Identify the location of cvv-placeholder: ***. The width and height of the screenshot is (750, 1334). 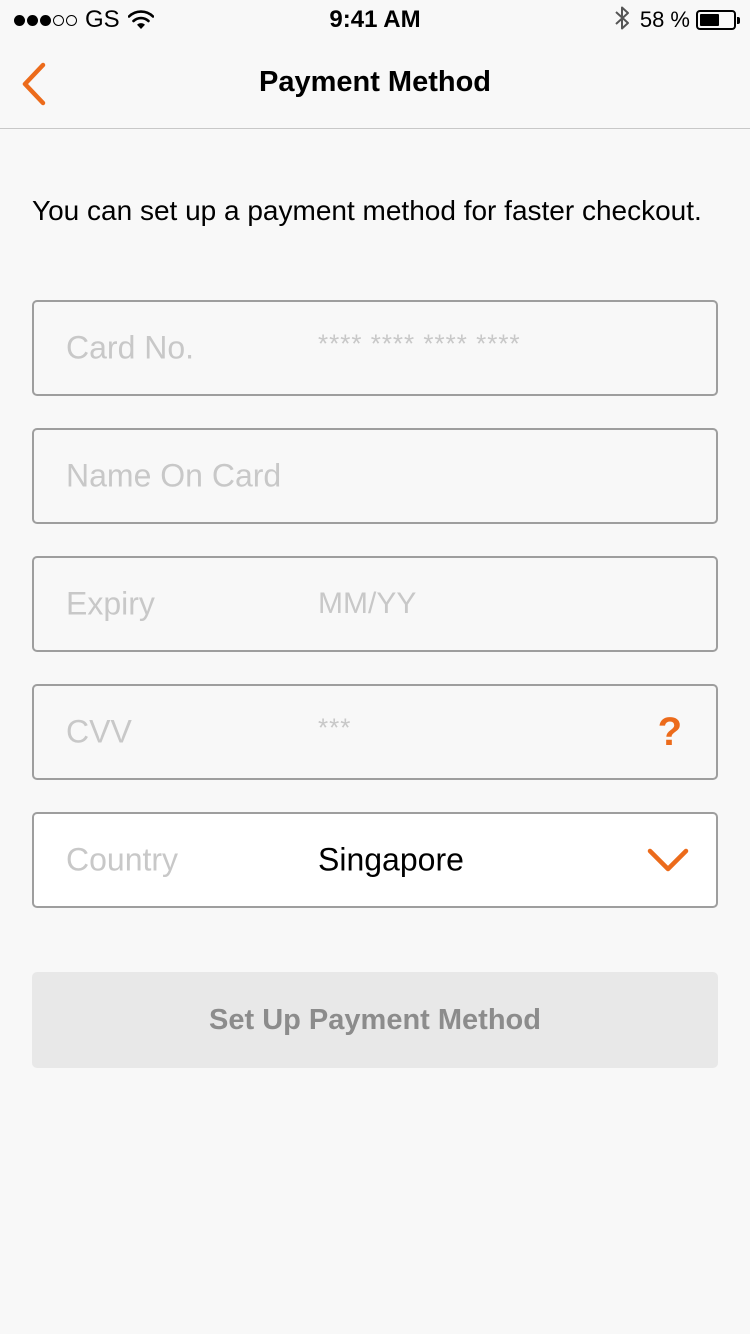
(335, 727).